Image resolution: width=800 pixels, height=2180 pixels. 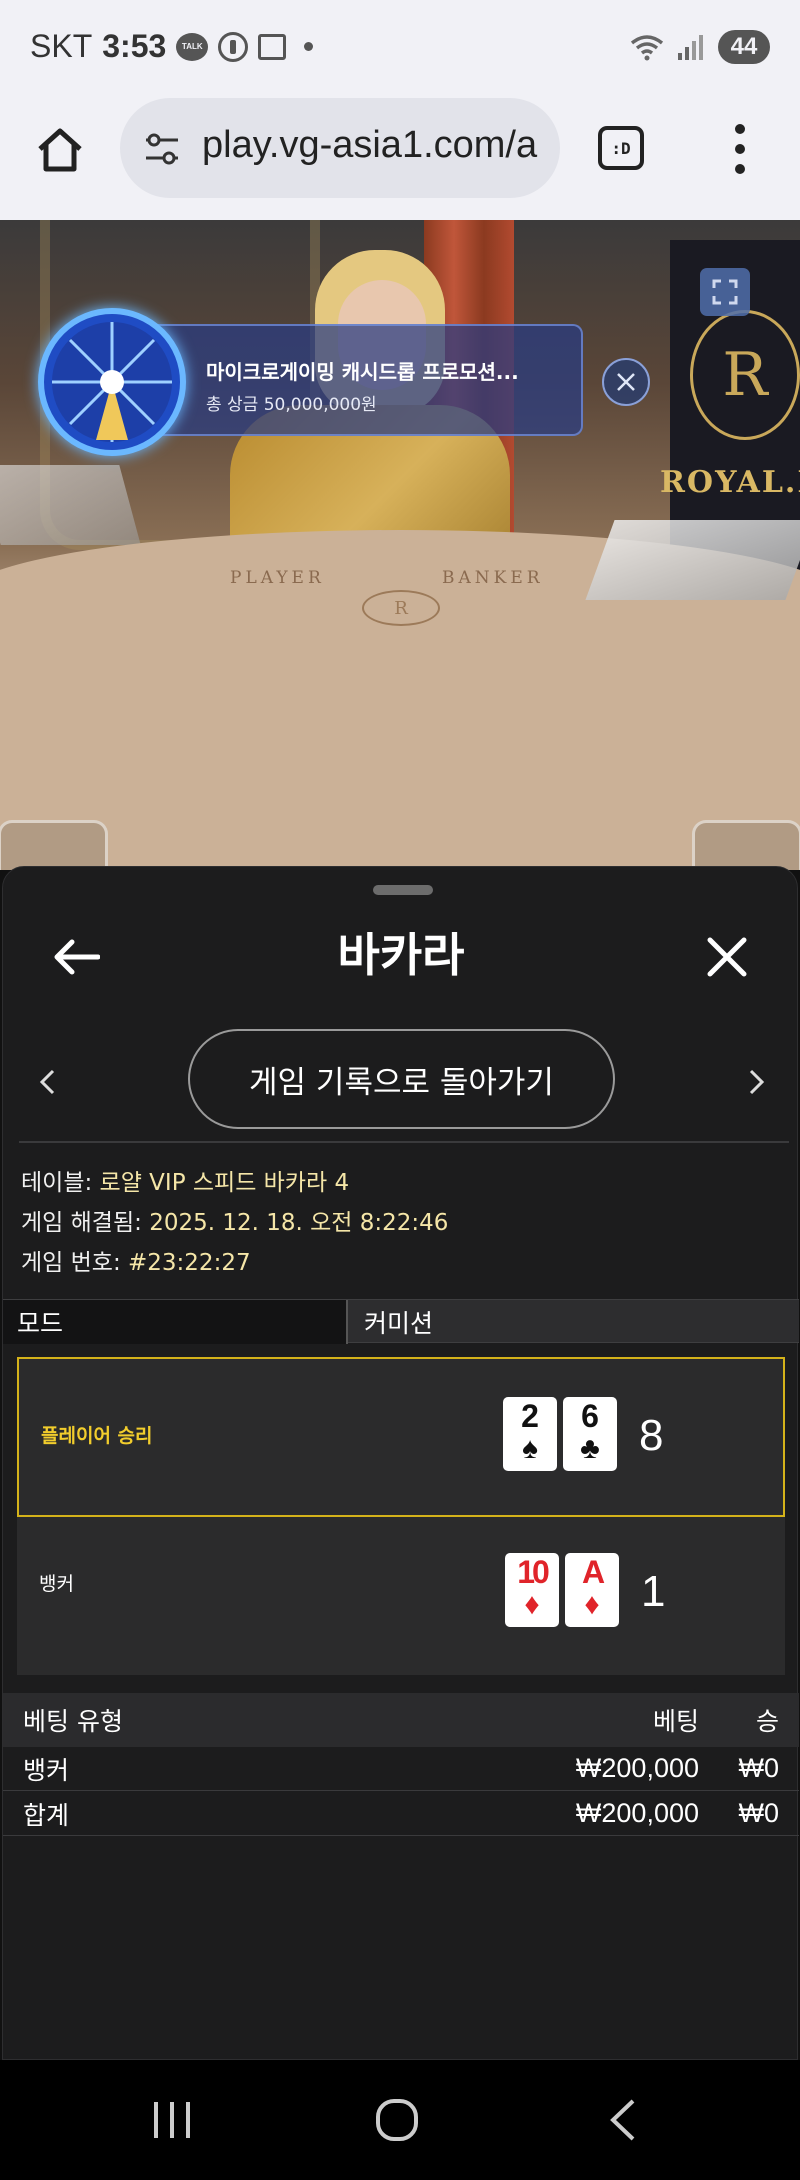 I want to click on banker-card-1: 10 ♦, so click(x=532, y=1590).